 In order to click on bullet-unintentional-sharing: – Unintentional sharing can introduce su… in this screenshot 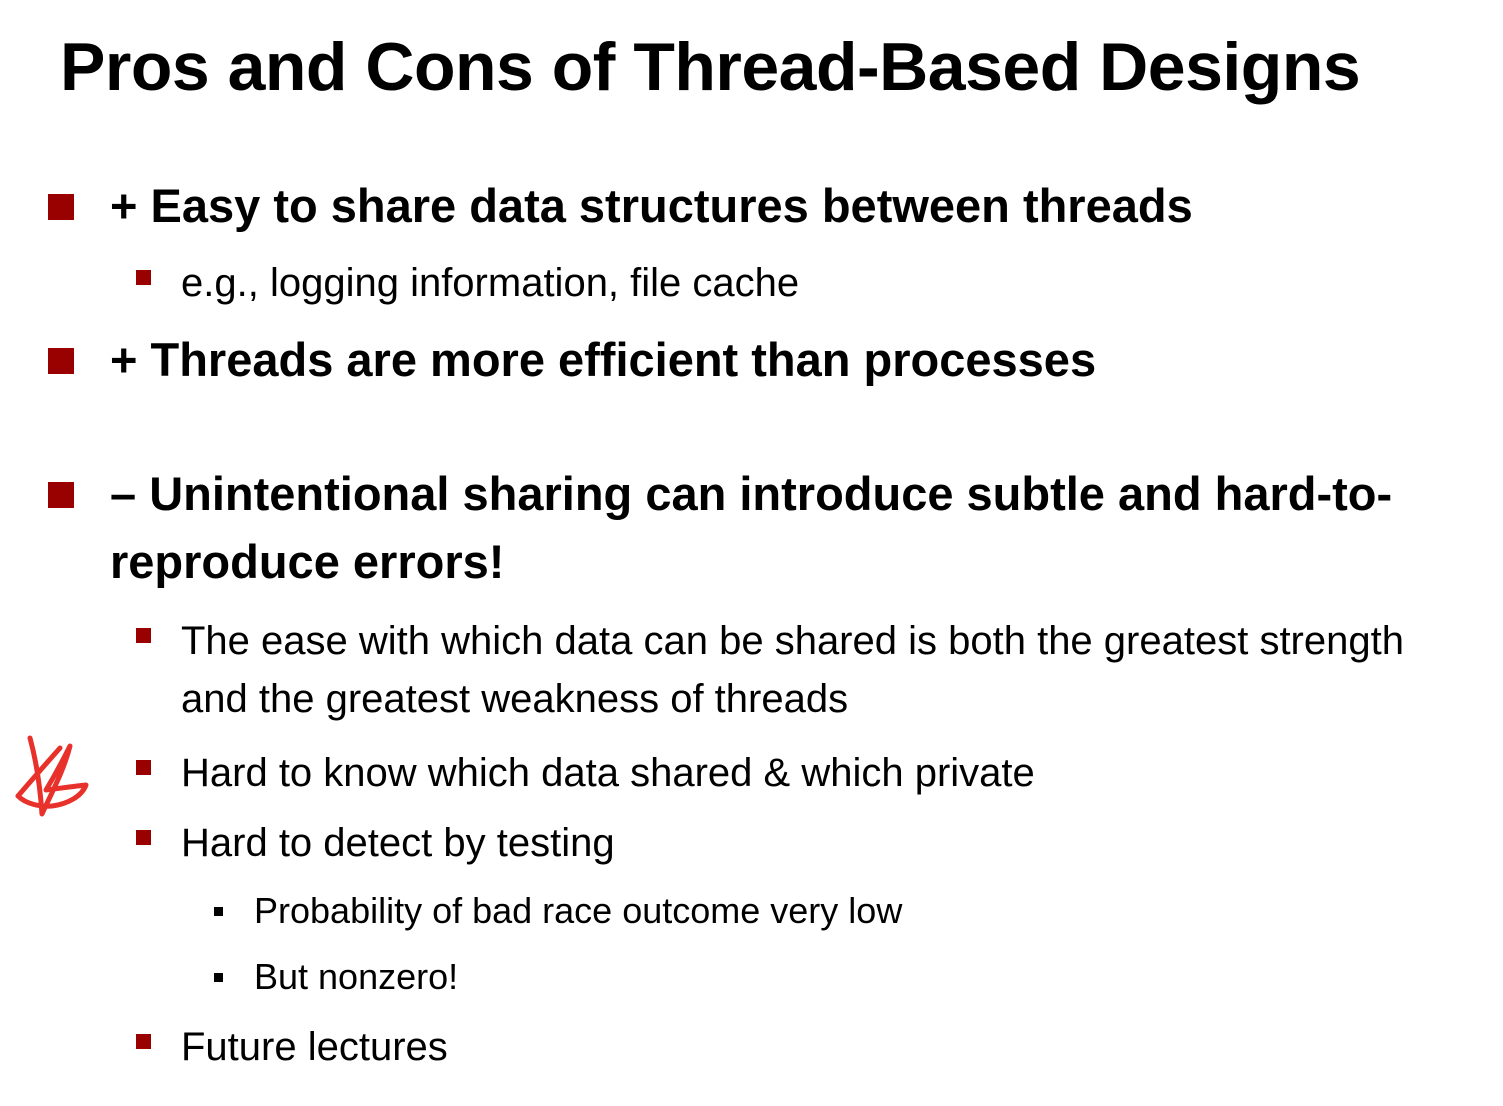, I will do `click(758, 528)`.